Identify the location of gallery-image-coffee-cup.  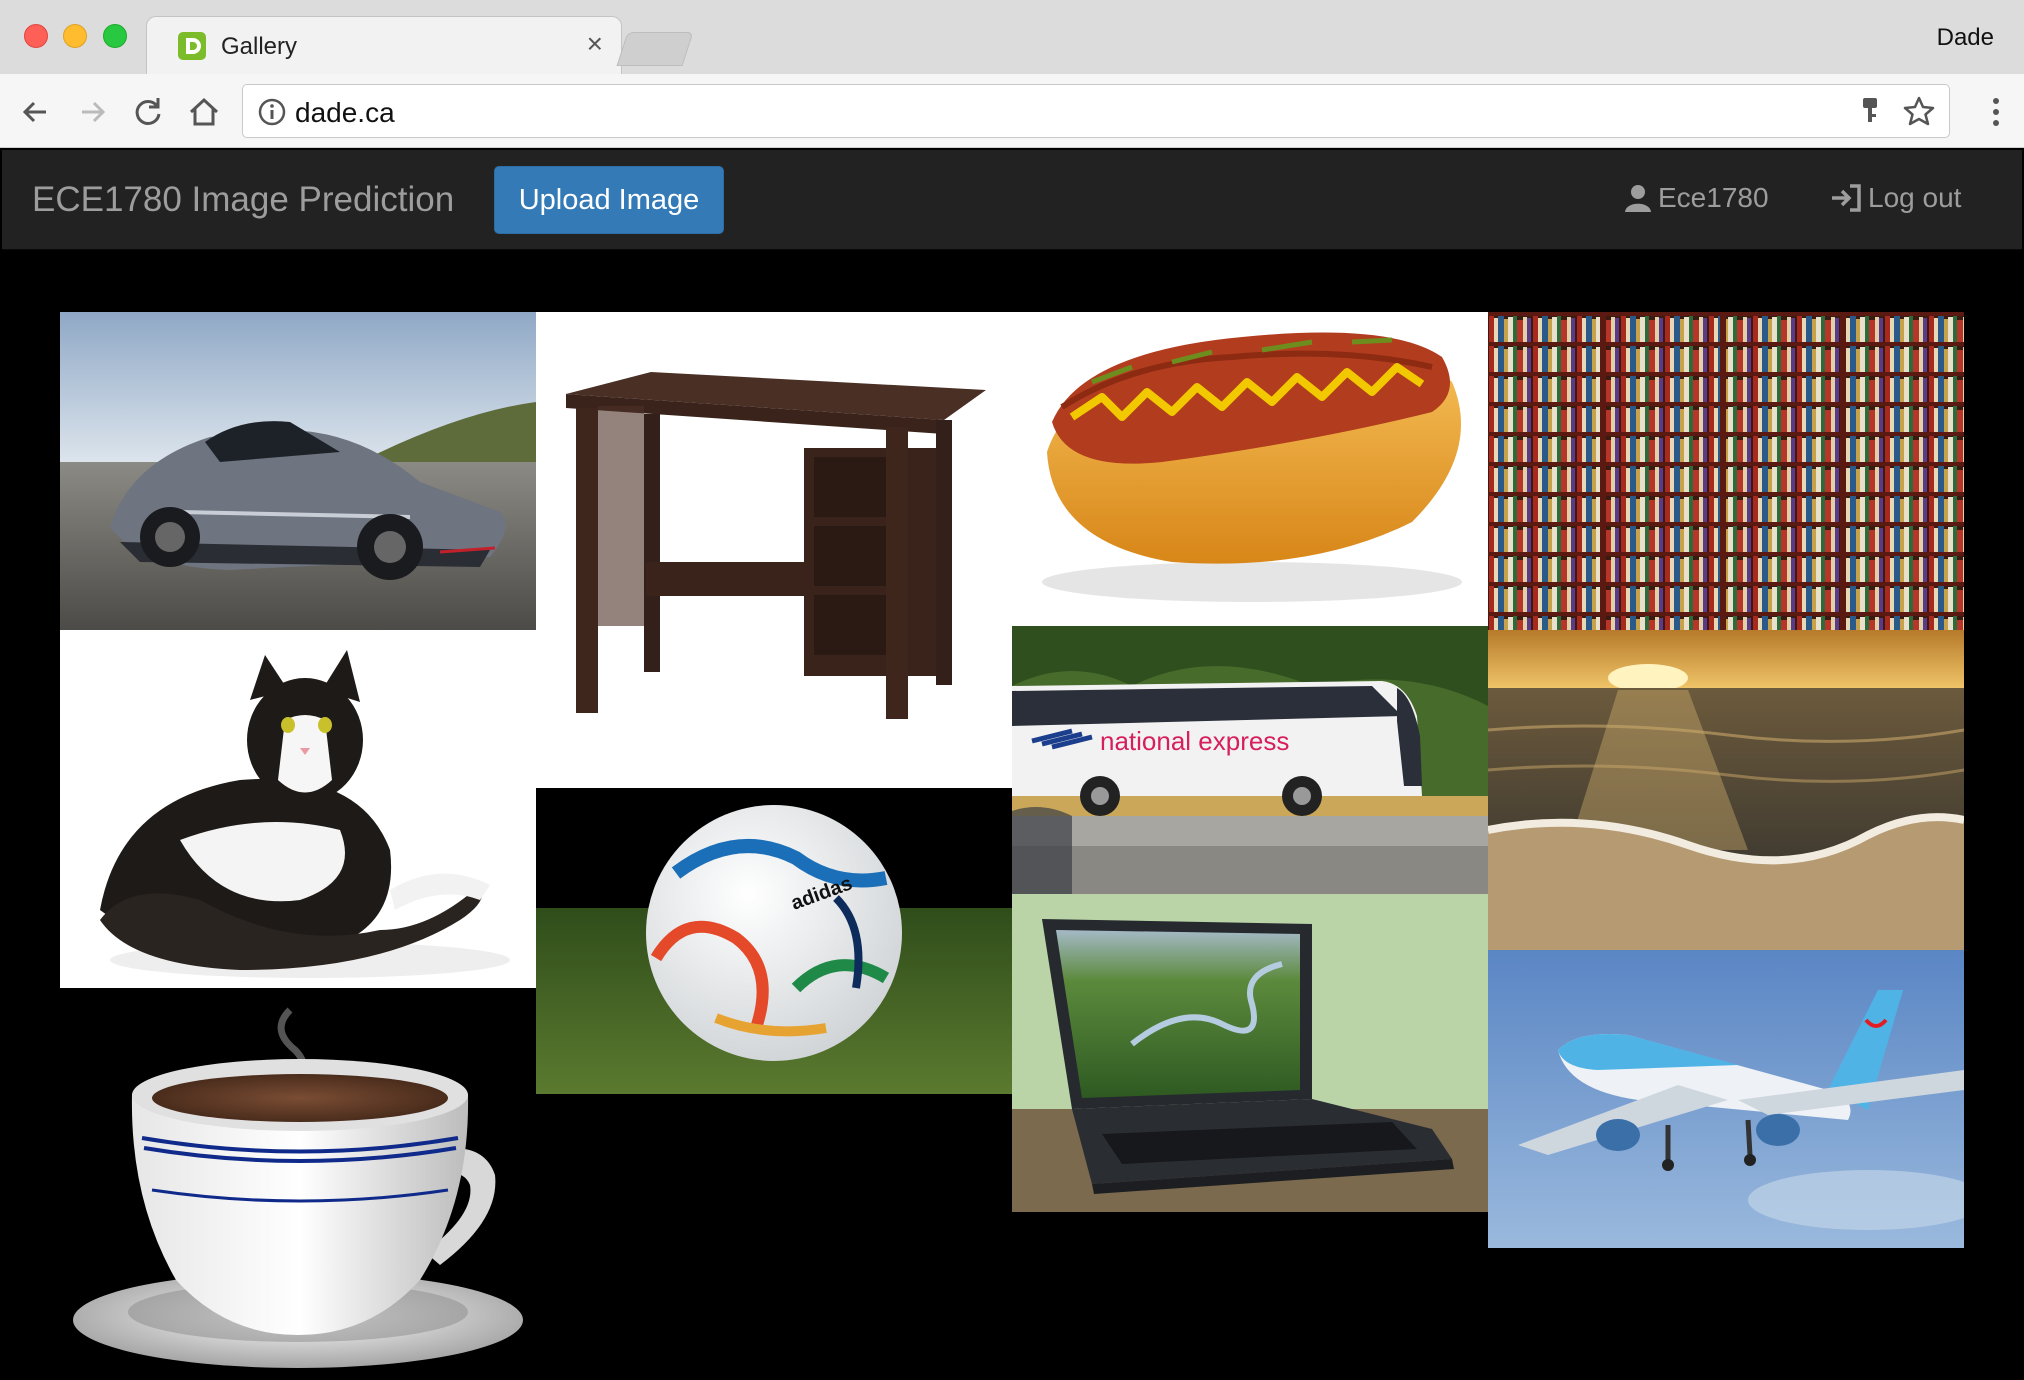
(298, 1185).